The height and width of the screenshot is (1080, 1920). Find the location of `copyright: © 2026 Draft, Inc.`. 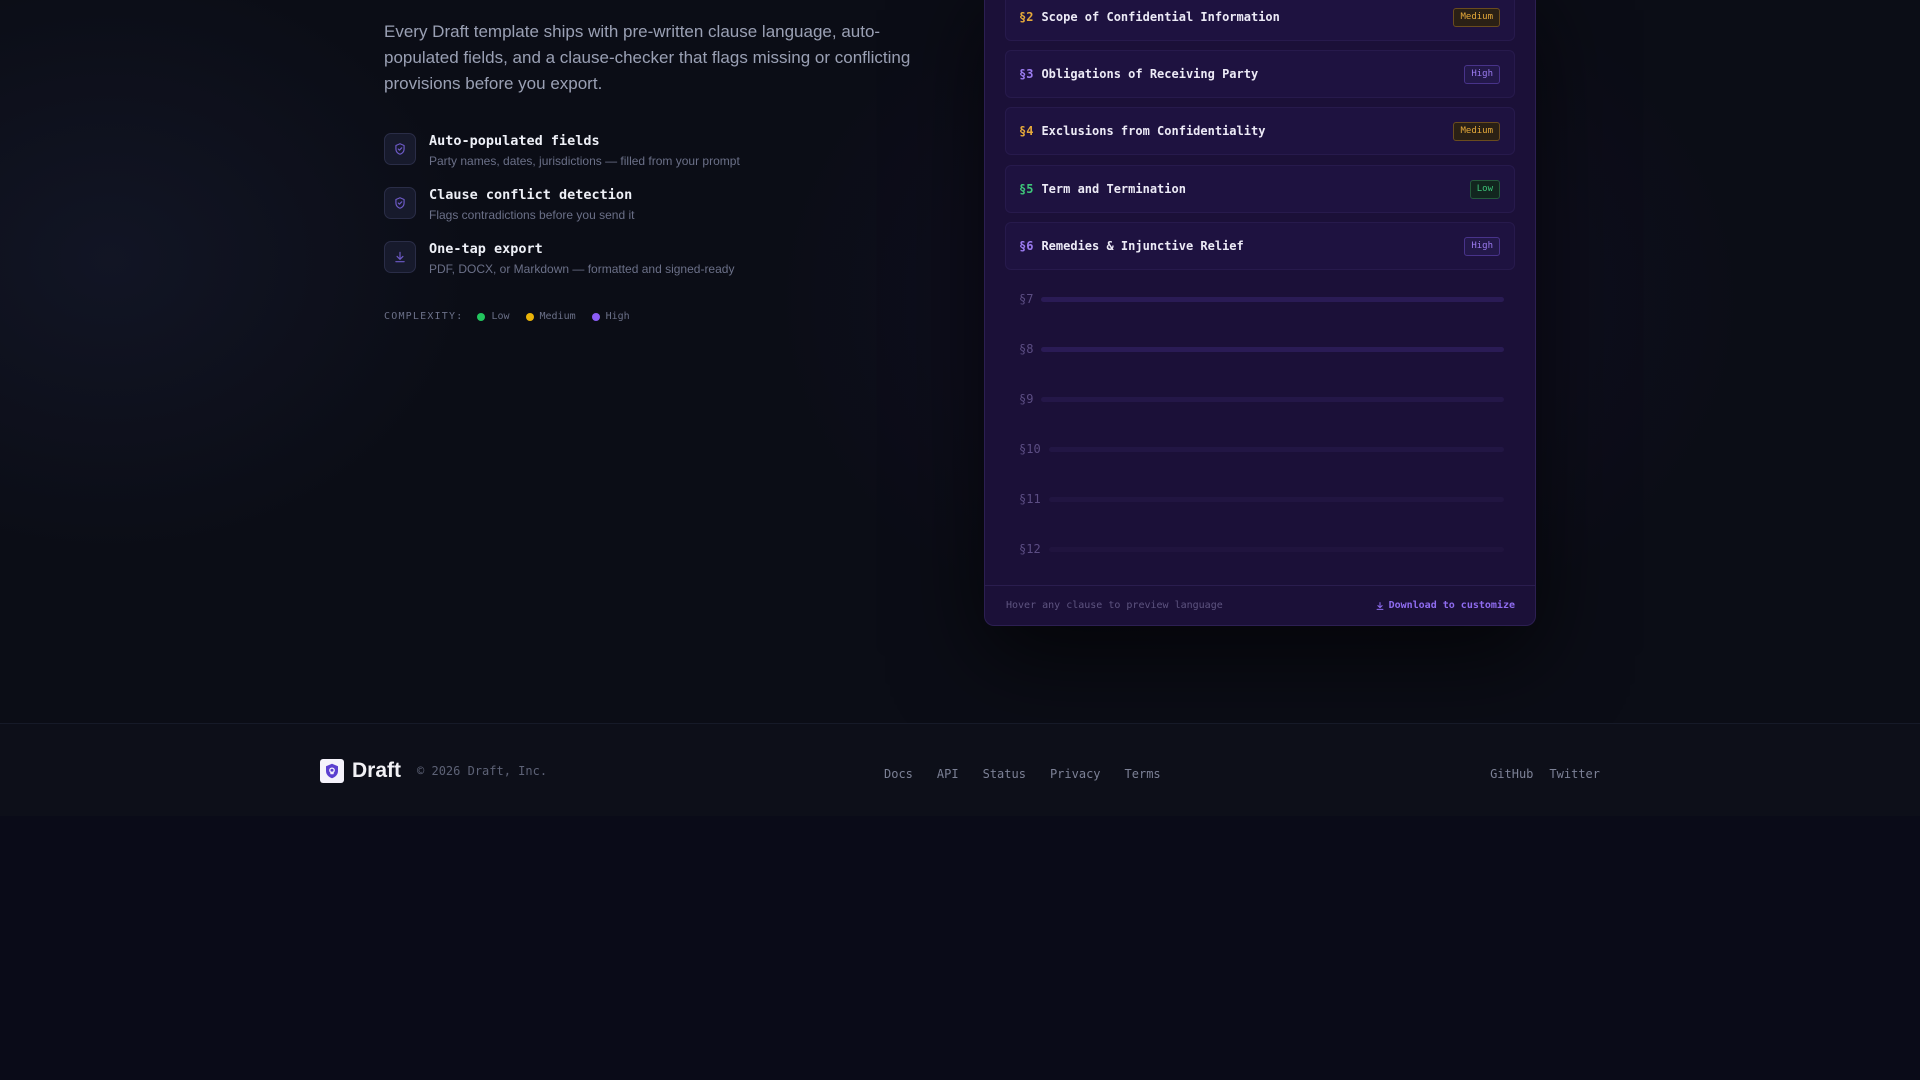

copyright: © 2026 Draft, Inc. is located at coordinates (482, 771).